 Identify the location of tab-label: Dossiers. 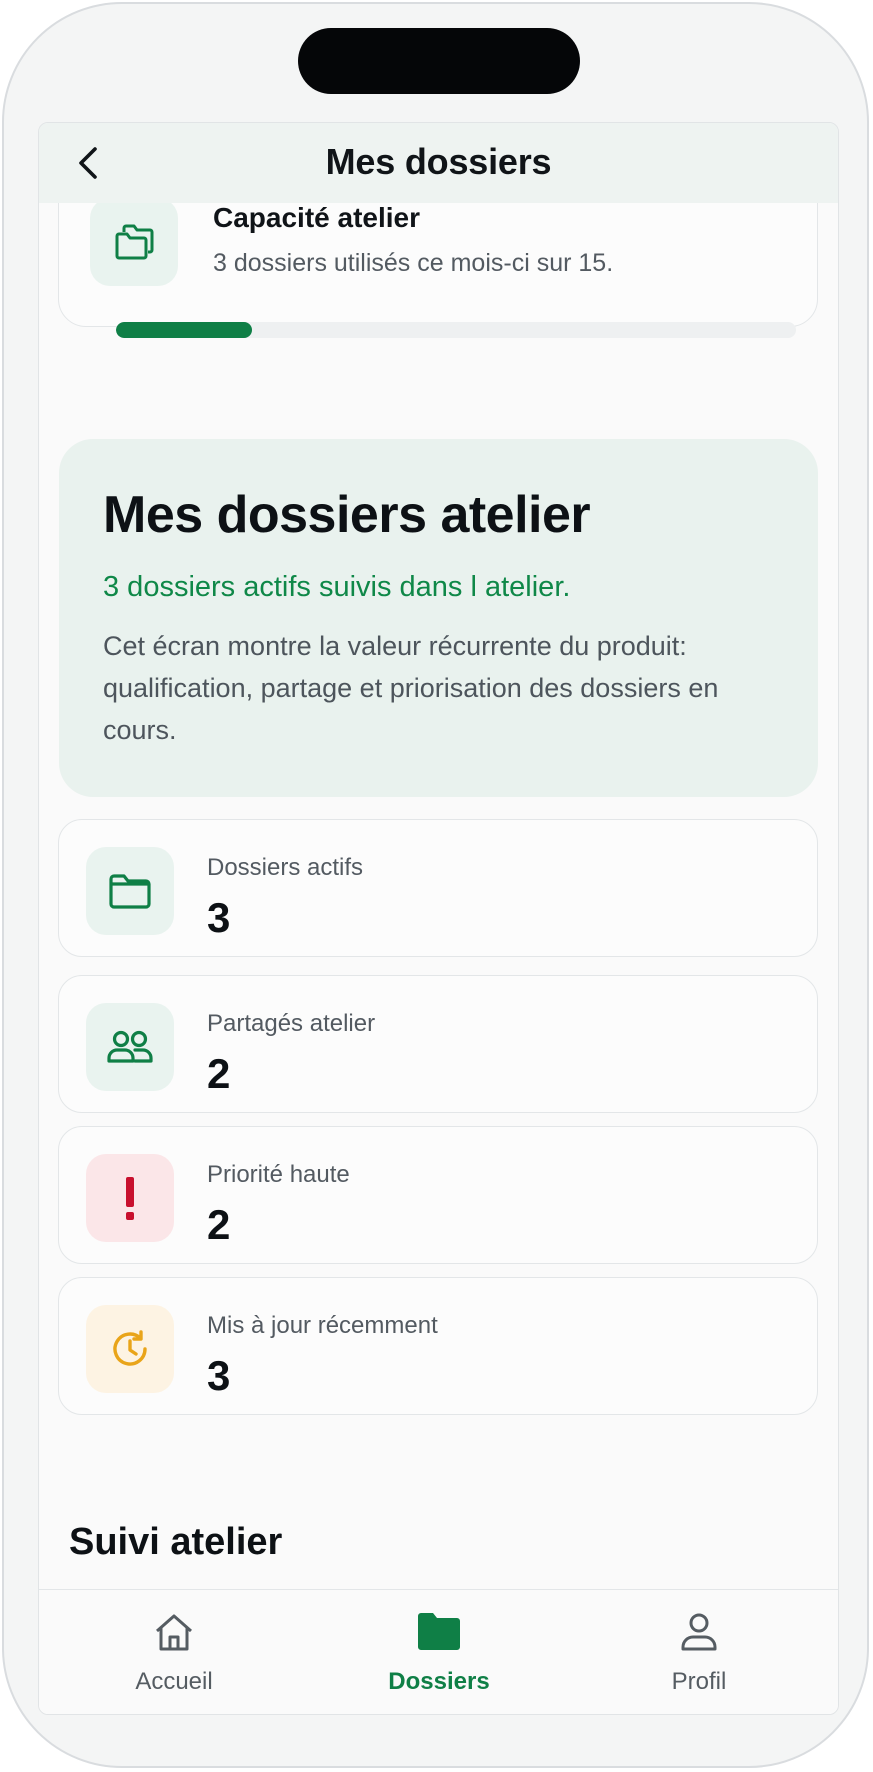
(439, 1681).